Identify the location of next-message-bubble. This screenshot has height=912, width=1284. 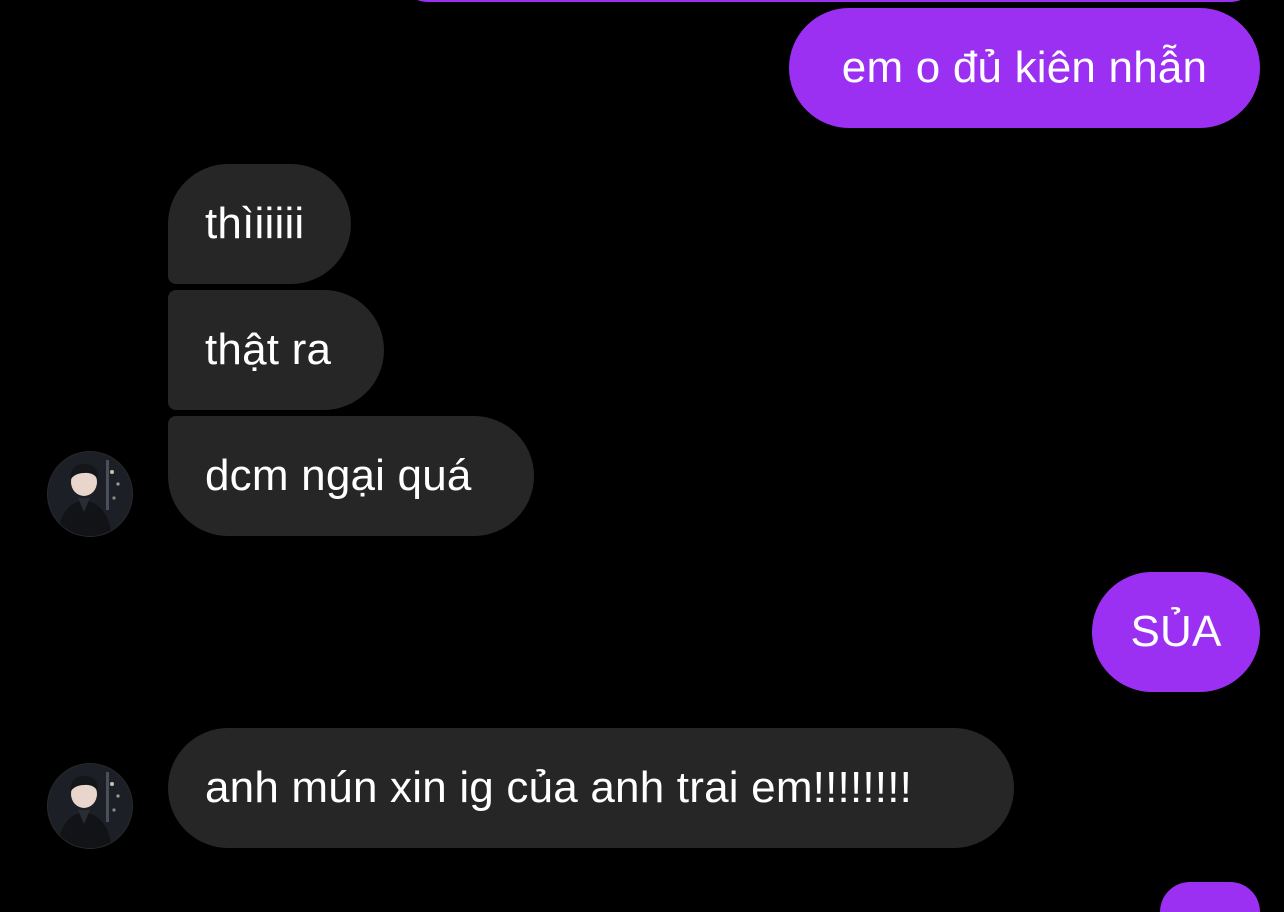
(1210, 897).